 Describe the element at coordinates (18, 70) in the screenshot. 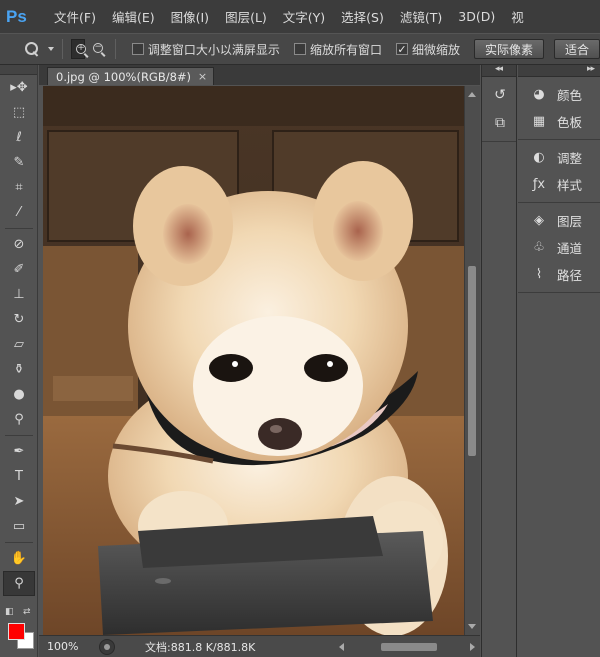

I see `tools-panel-header` at that location.